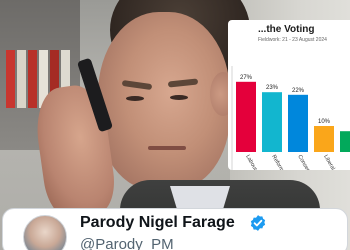  What do you see at coordinates (127, 243) in the screenshot?
I see `user-handle: @Parody_PM` at bounding box center [127, 243].